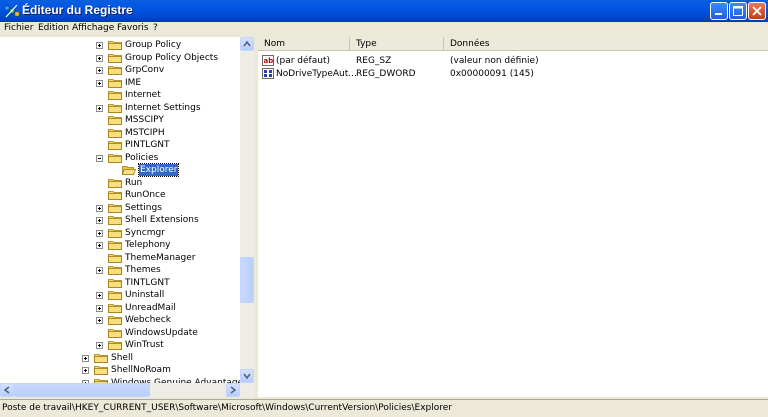  Describe the element at coordinates (129, 170) in the screenshot. I see `open-folder-icon` at that location.